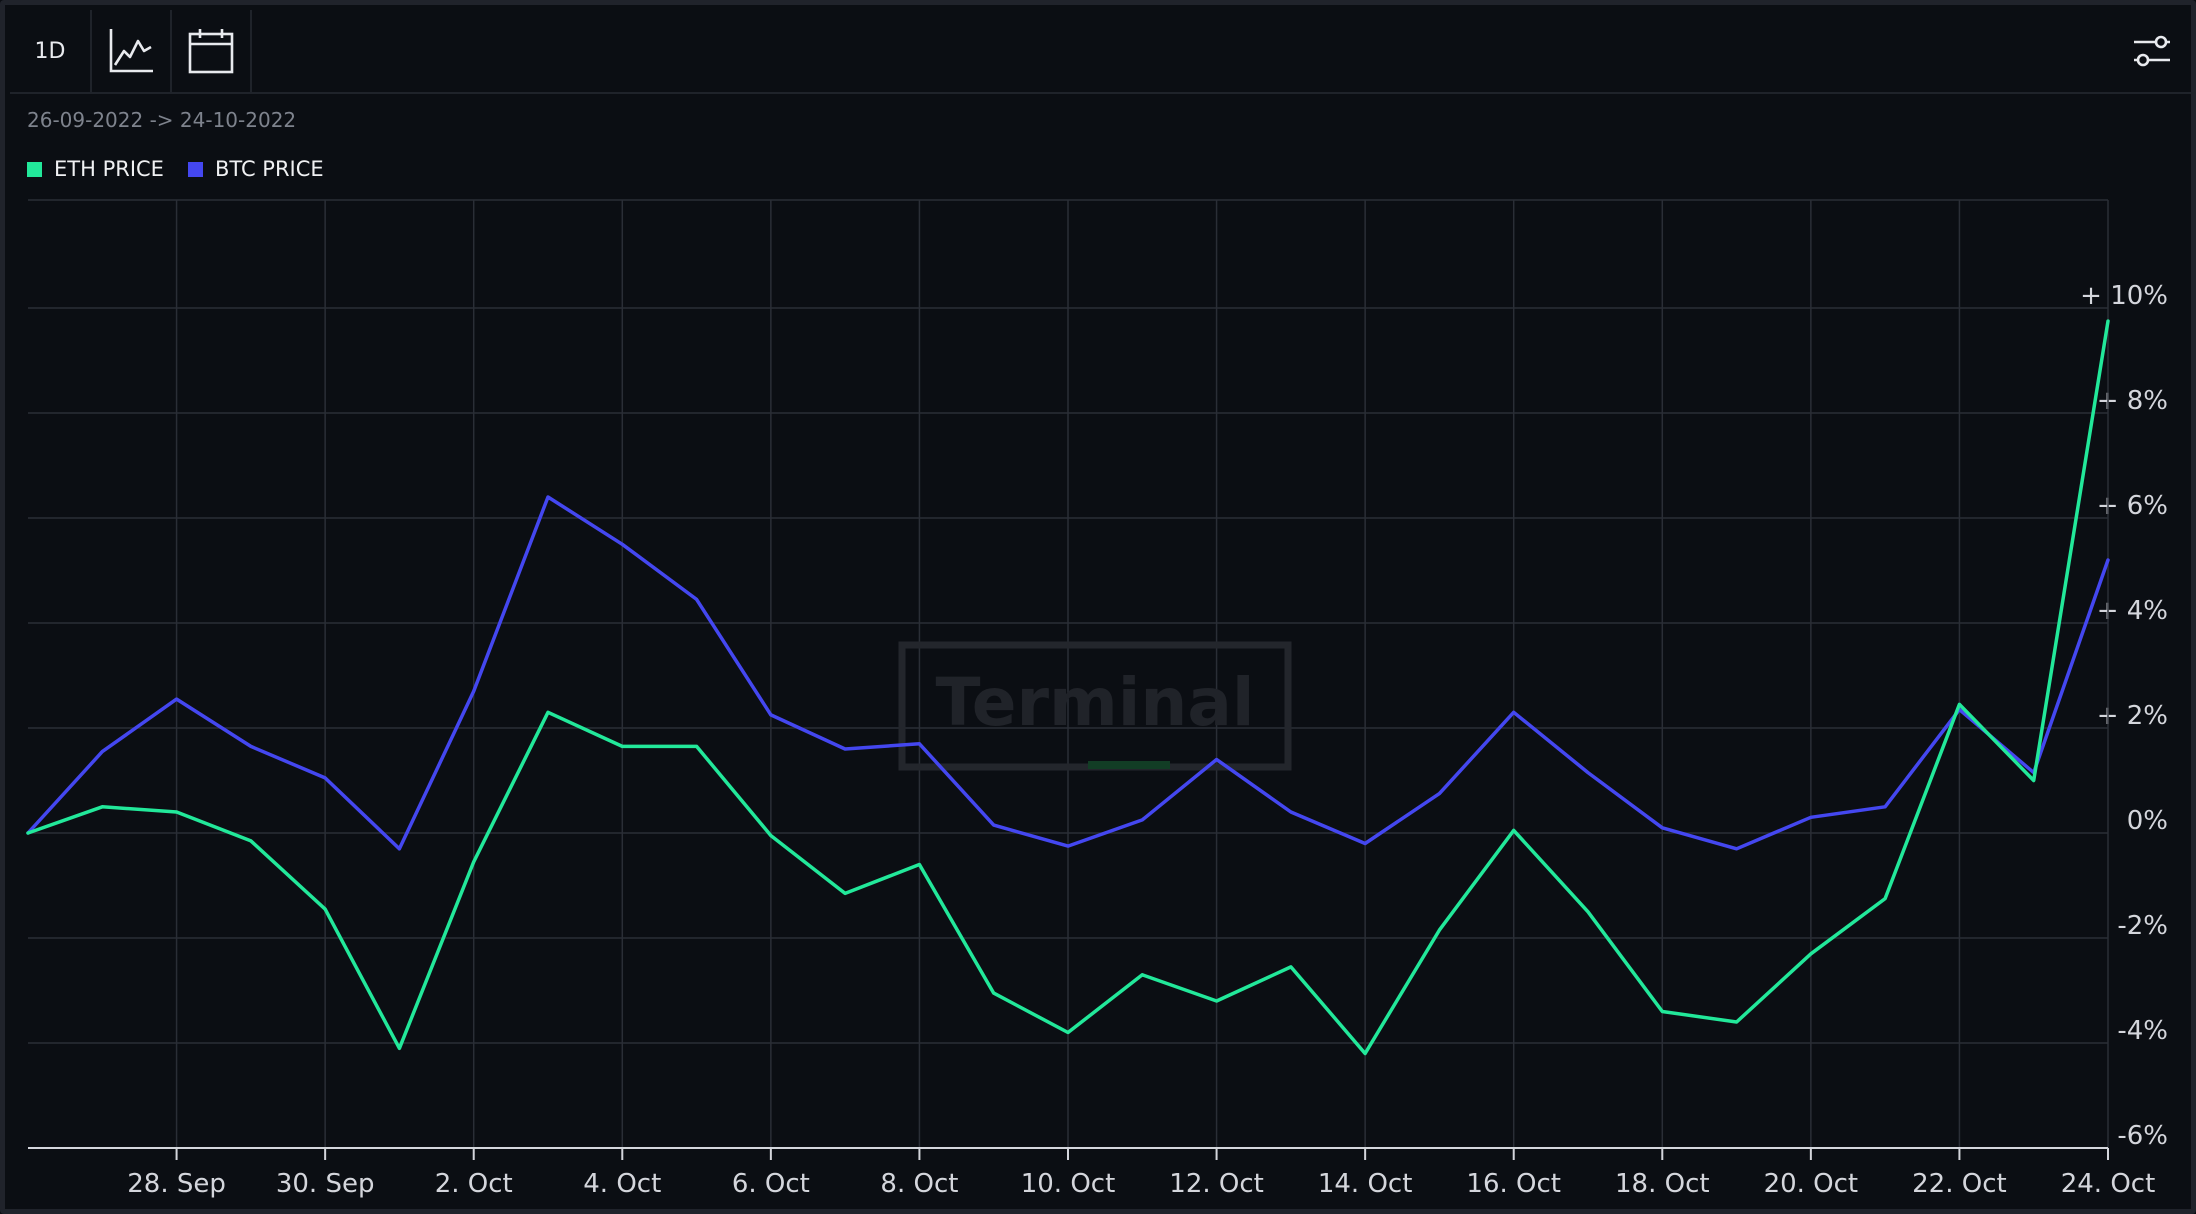 The width and height of the screenshot is (2196, 1214). What do you see at coordinates (2147, 821) in the screenshot?
I see `y-tick-label: 0%` at bounding box center [2147, 821].